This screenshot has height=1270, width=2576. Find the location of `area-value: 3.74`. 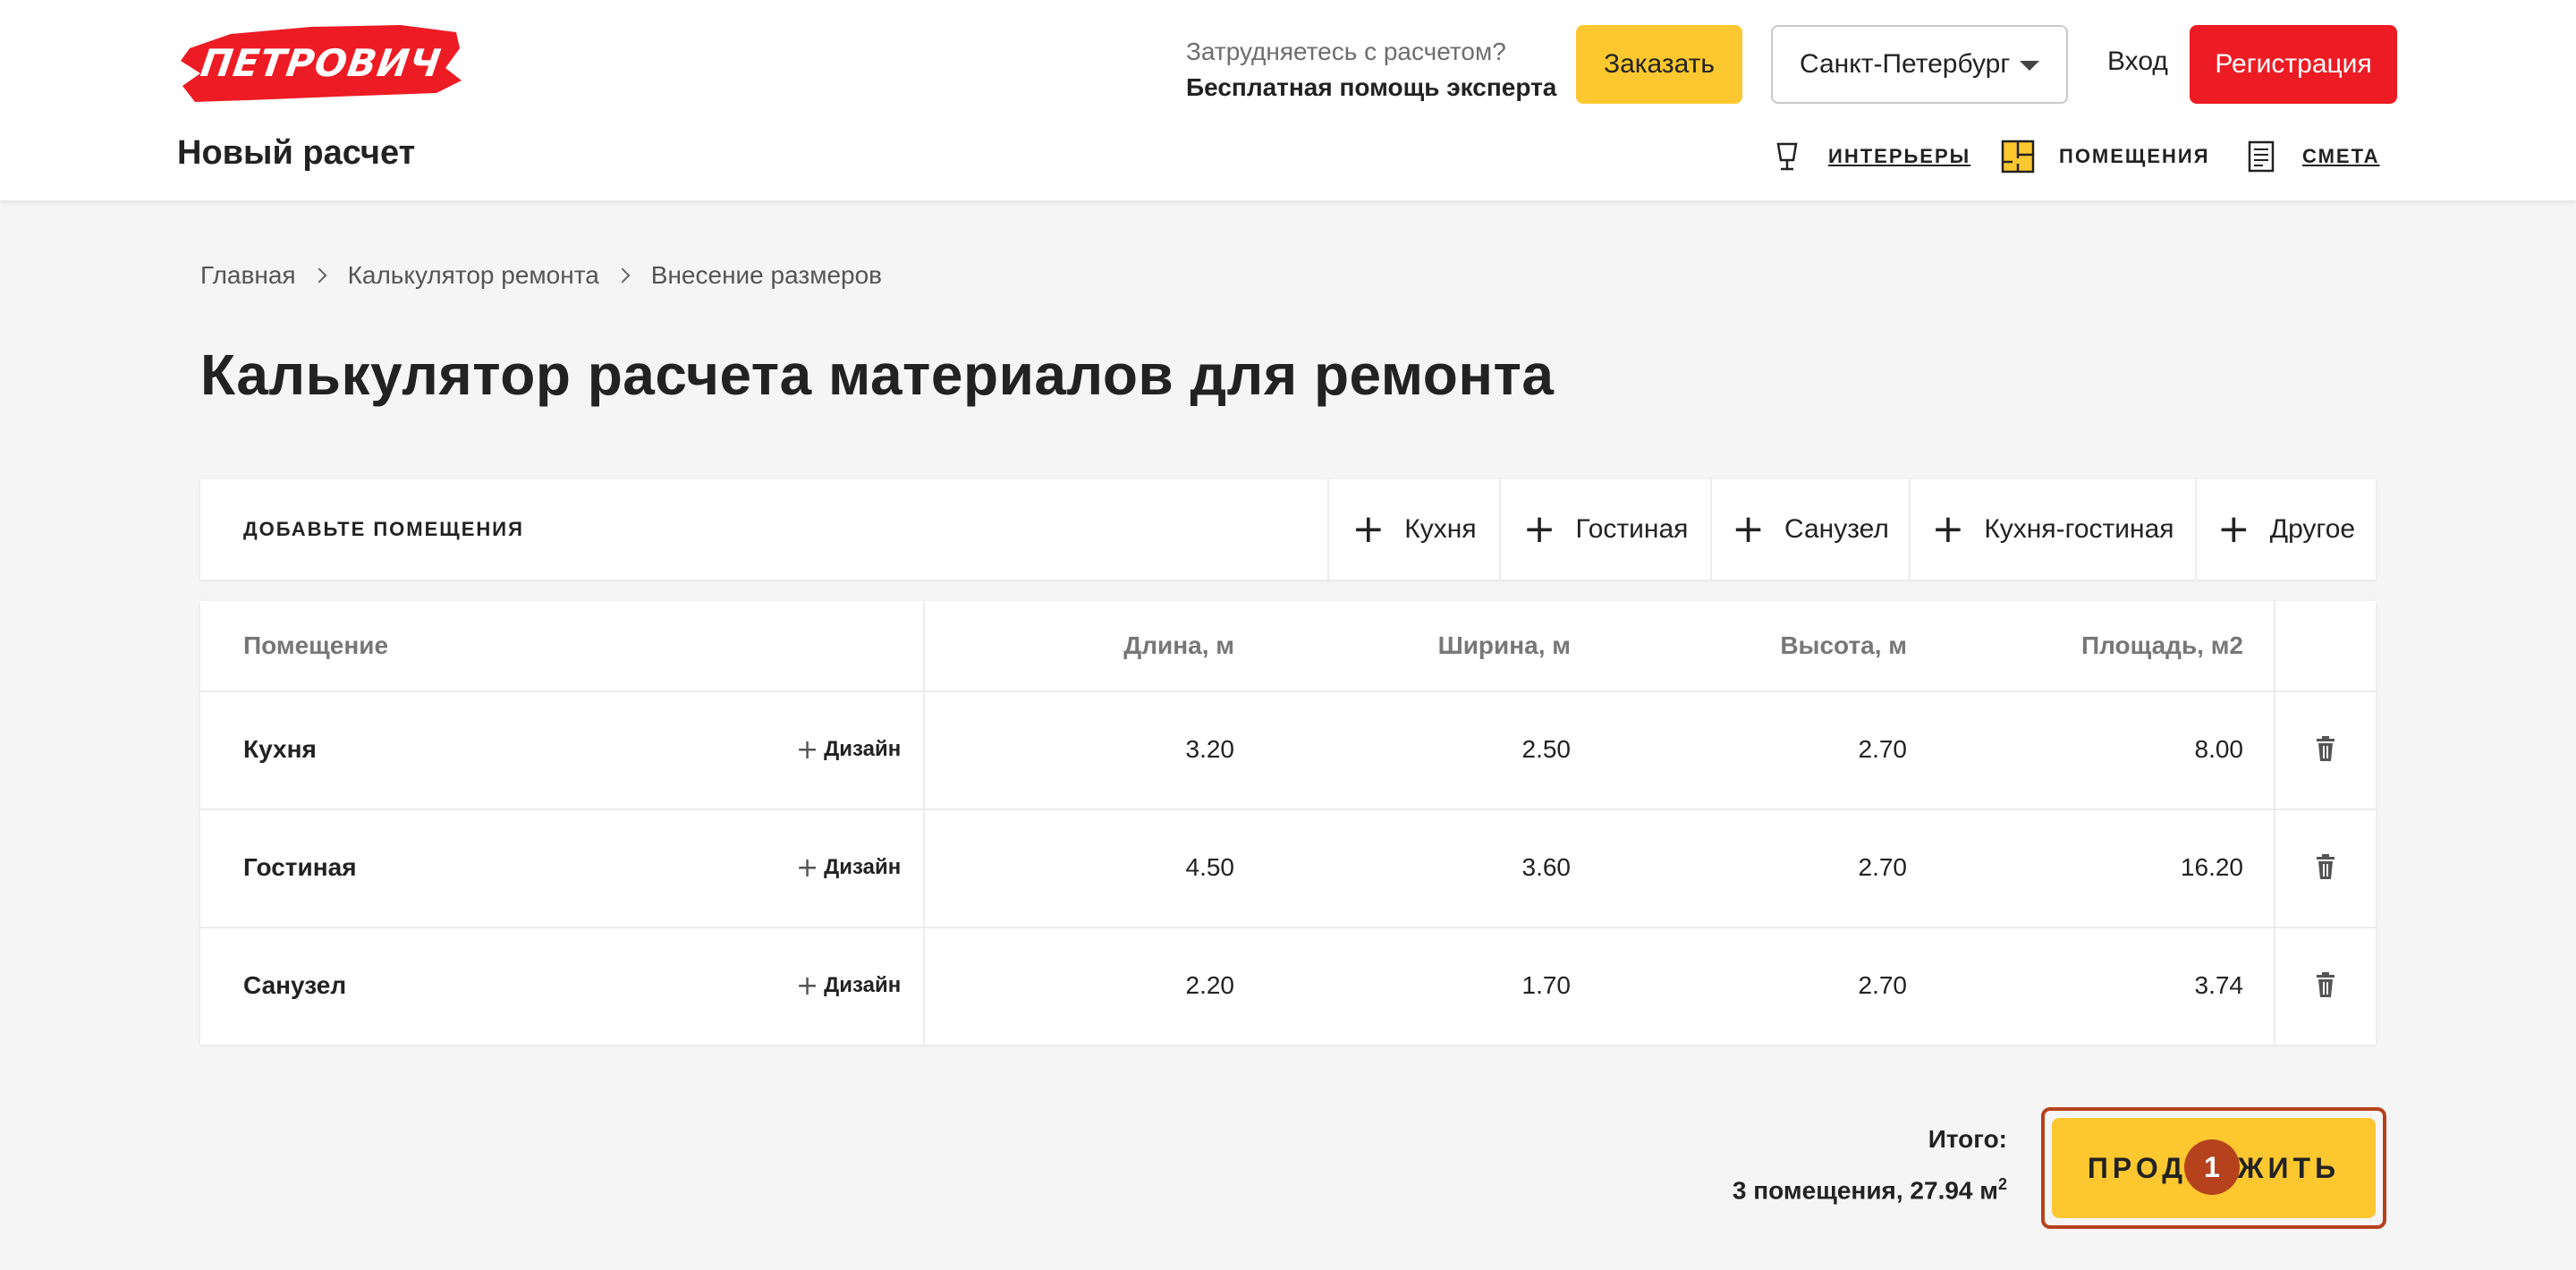

area-value: 3.74 is located at coordinates (2219, 985).